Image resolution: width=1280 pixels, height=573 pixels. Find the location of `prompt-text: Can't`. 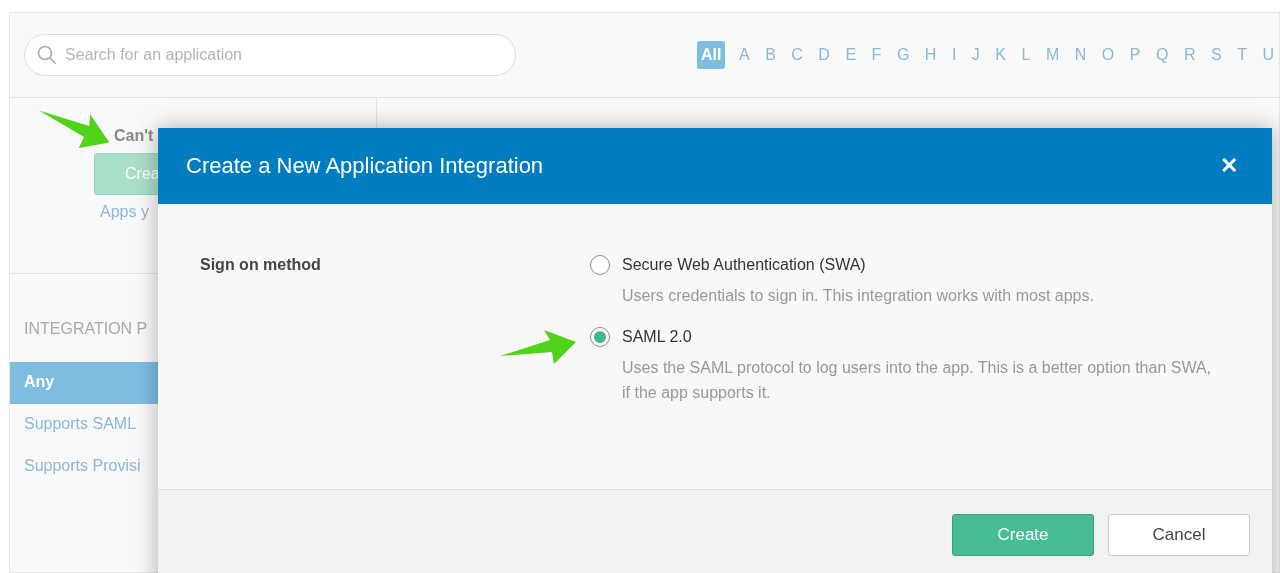

prompt-text: Can't is located at coordinates (134, 136).